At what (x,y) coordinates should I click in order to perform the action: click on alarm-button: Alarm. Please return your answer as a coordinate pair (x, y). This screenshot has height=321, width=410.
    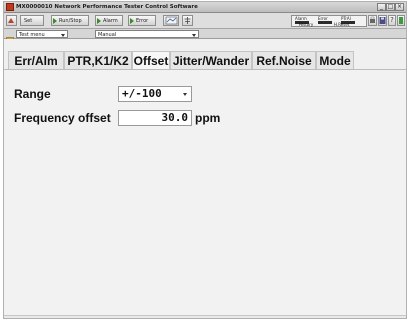
    Looking at the image, I should click on (109, 20).